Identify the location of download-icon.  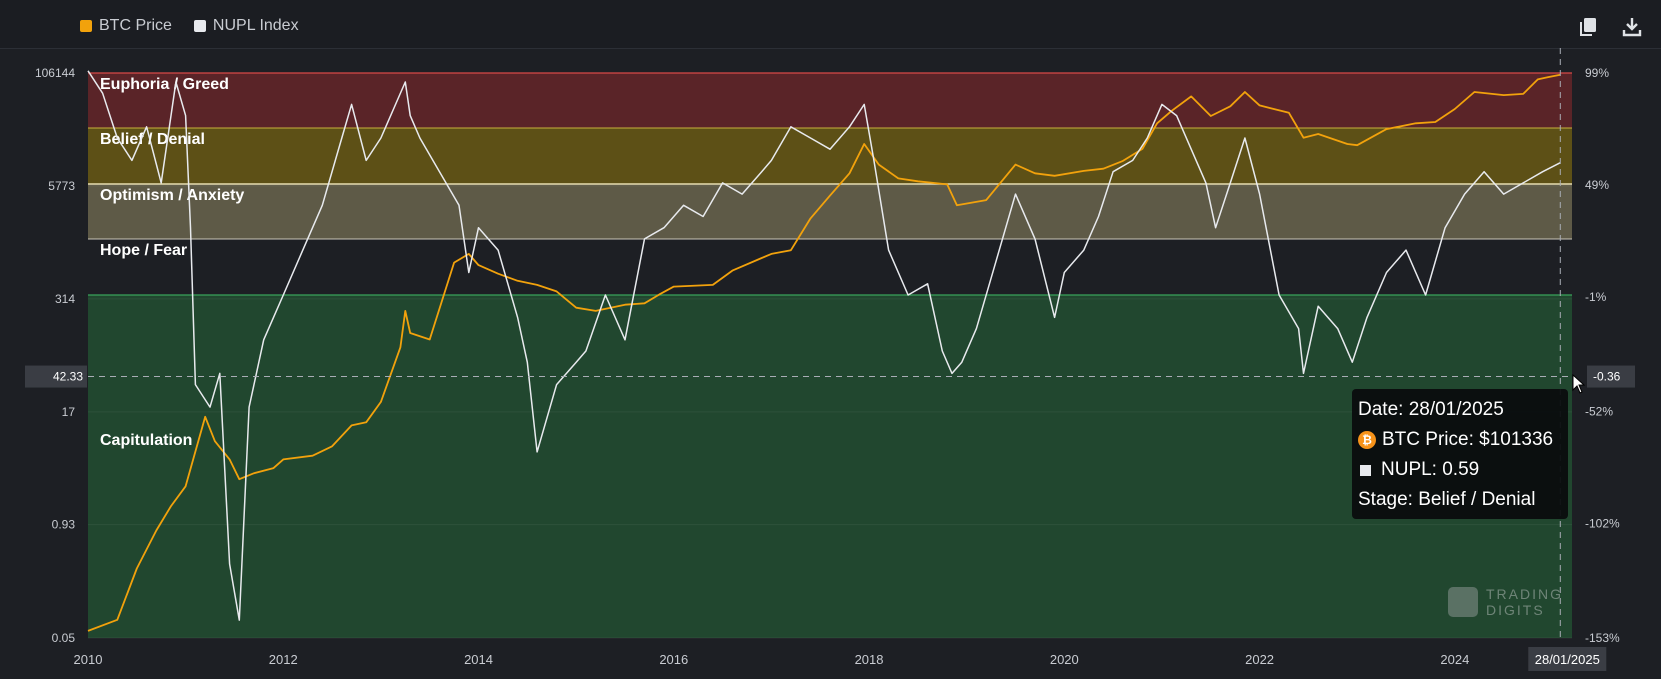
(1632, 27).